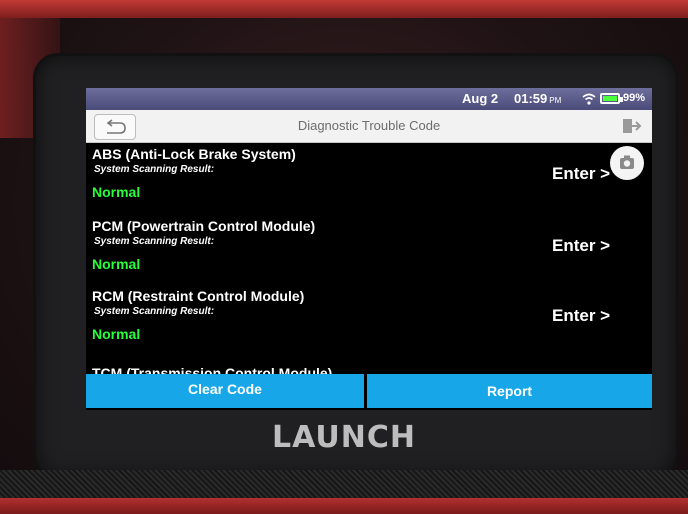 The width and height of the screenshot is (688, 514). What do you see at coordinates (611, 98) in the screenshot?
I see `battery-icon` at bounding box center [611, 98].